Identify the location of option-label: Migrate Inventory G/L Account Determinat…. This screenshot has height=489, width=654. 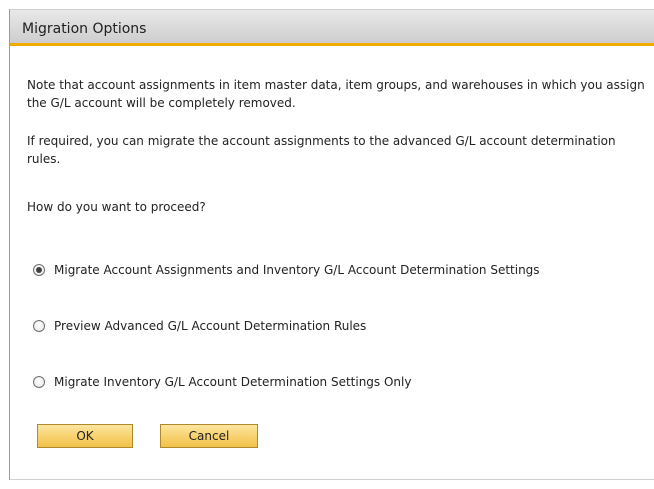
(233, 382).